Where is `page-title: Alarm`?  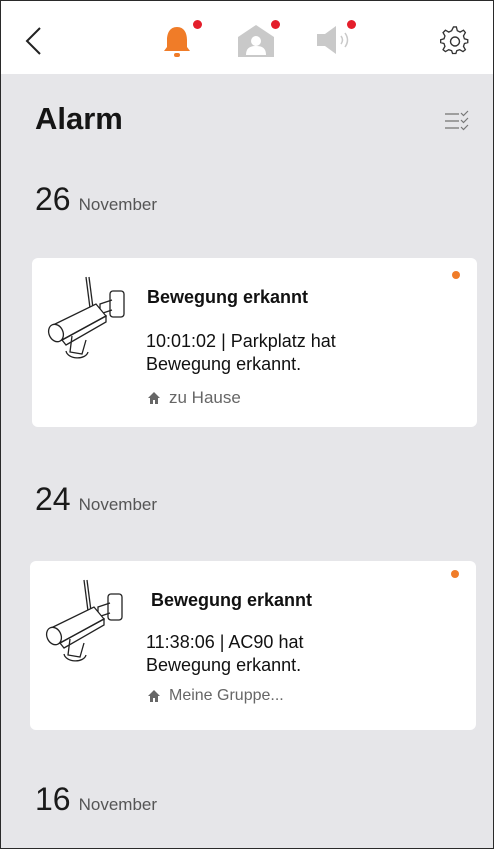 page-title: Alarm is located at coordinates (79, 118).